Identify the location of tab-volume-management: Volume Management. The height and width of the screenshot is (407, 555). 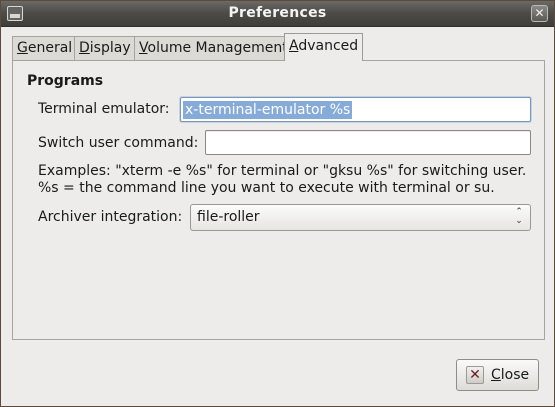
(213, 48).